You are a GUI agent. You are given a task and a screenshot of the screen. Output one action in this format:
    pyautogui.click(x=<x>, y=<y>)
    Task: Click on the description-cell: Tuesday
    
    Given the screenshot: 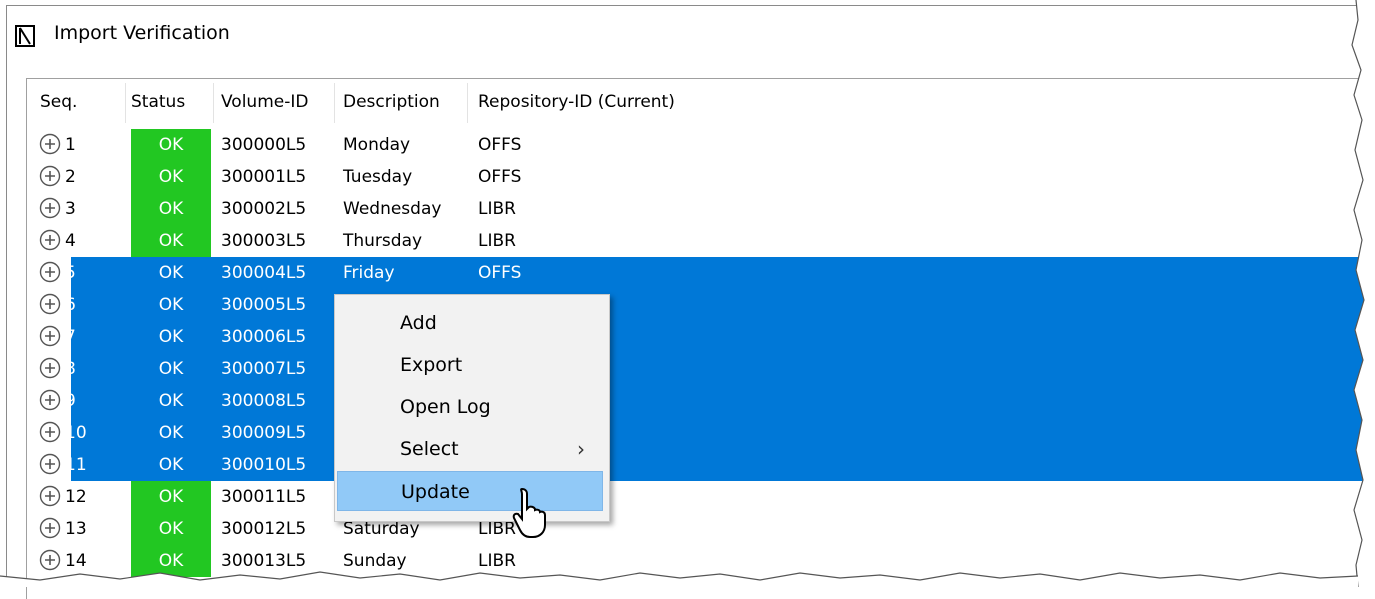 What is the action you would take?
    pyautogui.click(x=378, y=177)
    